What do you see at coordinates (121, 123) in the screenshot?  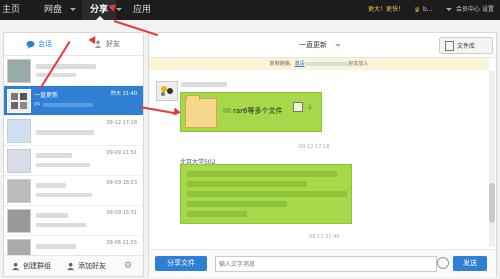 I see `conversation-date: 09-12 17:18` at bounding box center [121, 123].